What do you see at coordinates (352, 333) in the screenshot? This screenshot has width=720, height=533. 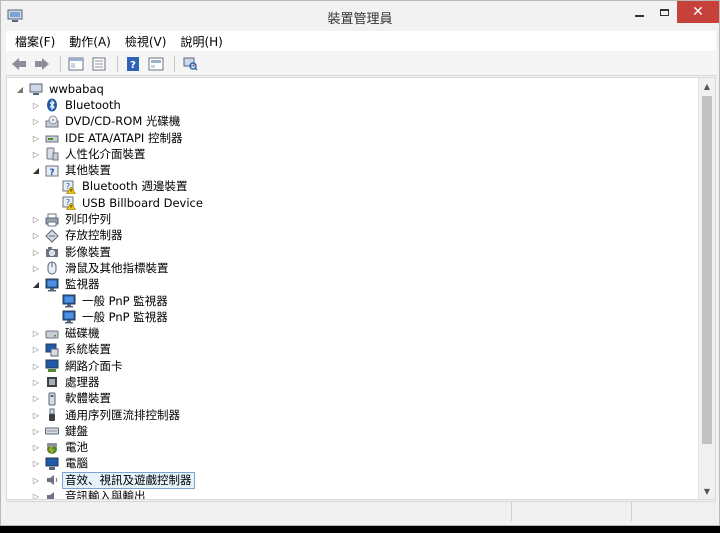 I see `tree-category: ▷ 磁碟機` at bounding box center [352, 333].